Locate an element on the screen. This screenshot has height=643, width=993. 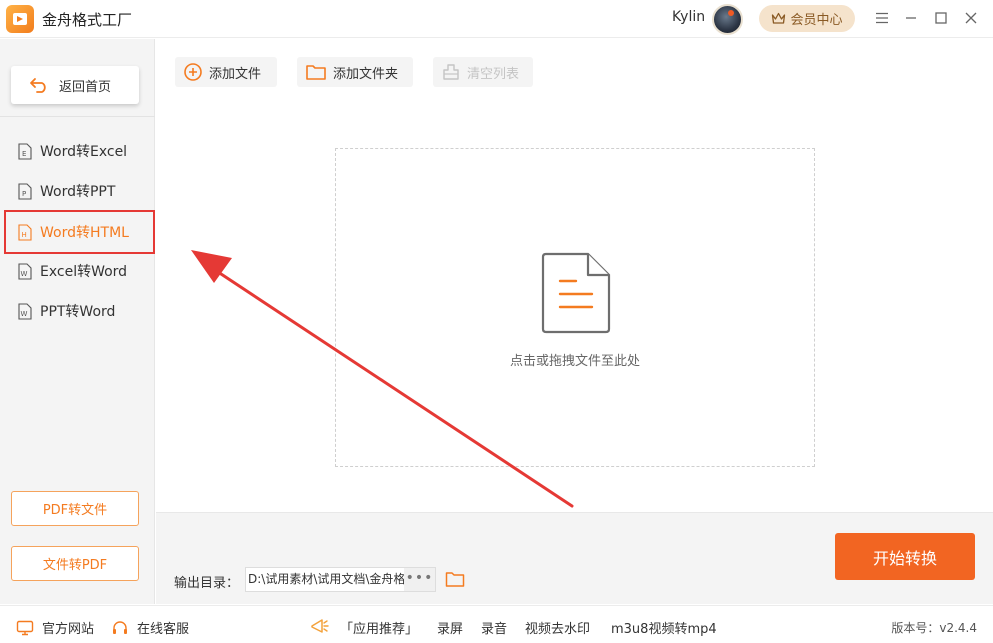
back-home-button: 返回首页 is located at coordinates (75, 85).